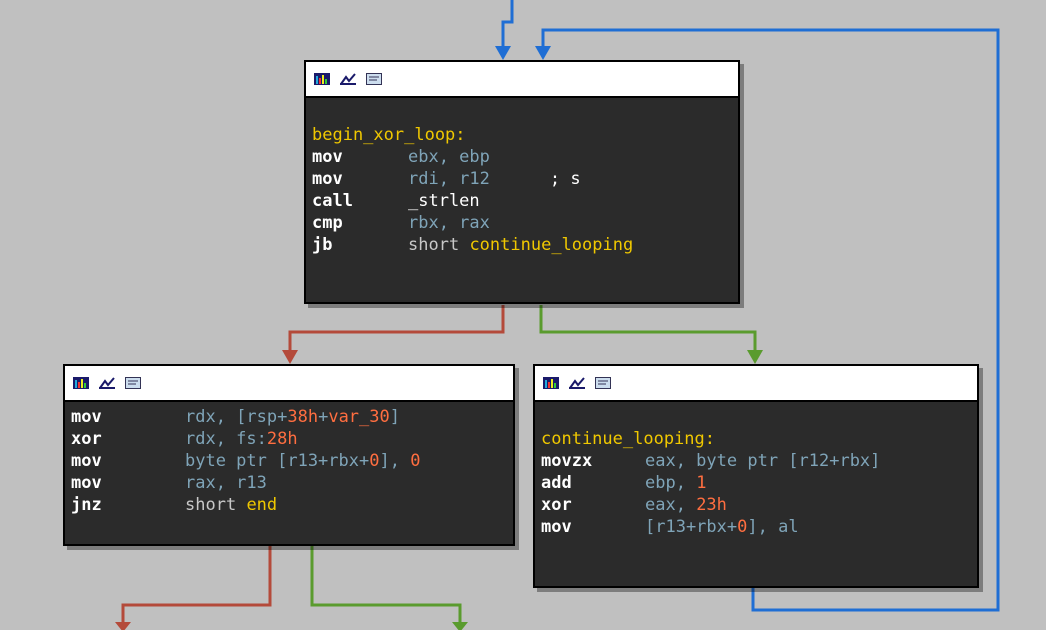  Describe the element at coordinates (567, 461) in the screenshot. I see `mnemonic: movzx` at that location.